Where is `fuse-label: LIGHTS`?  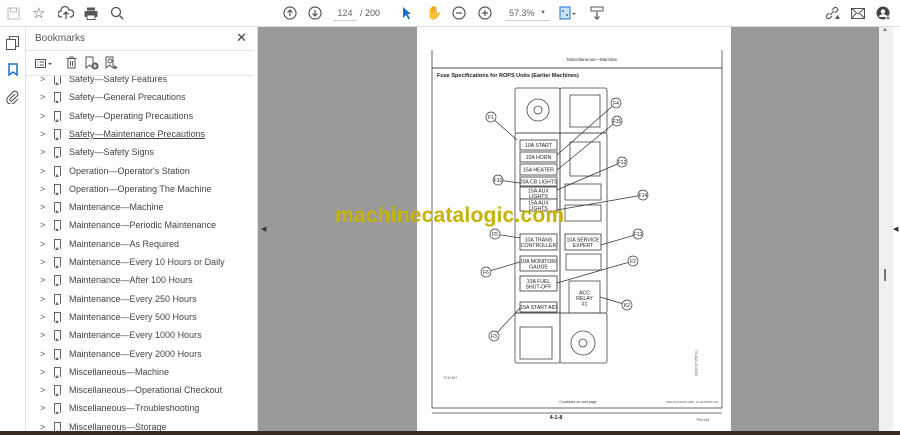
fuse-label: LIGHTS is located at coordinates (538, 209).